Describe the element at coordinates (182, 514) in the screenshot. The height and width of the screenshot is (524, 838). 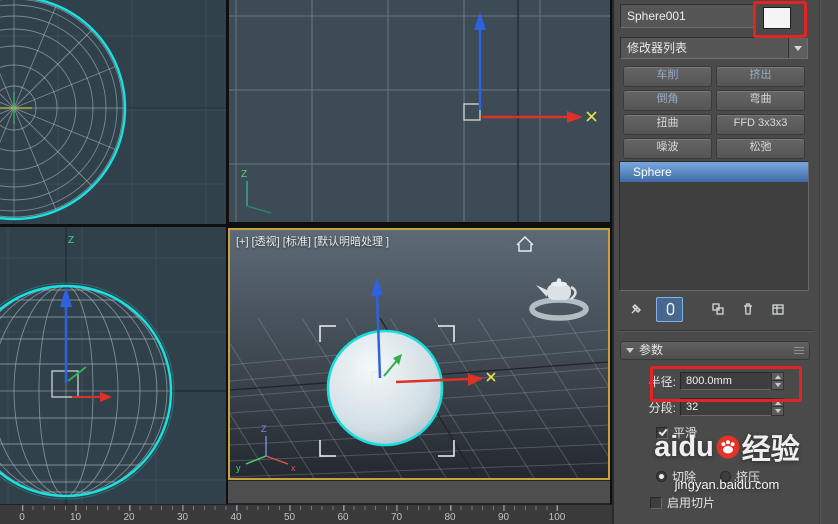
I see `ruler-number: 30` at that location.